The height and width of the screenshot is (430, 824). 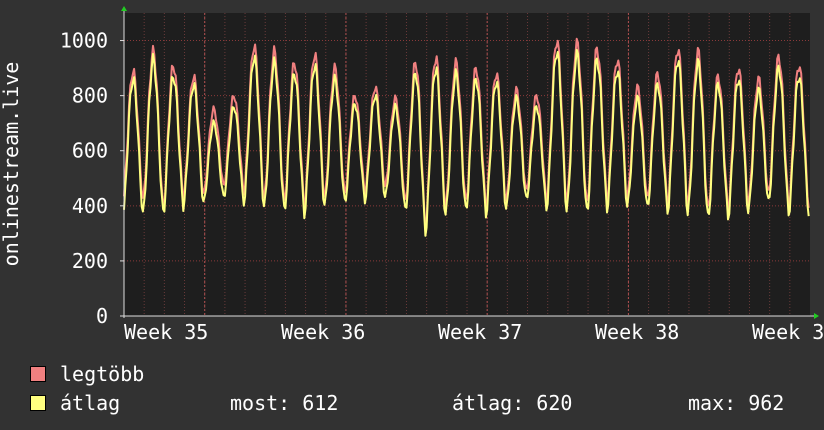 I want to click on stat-average: átlag: 620, so click(x=512, y=403).